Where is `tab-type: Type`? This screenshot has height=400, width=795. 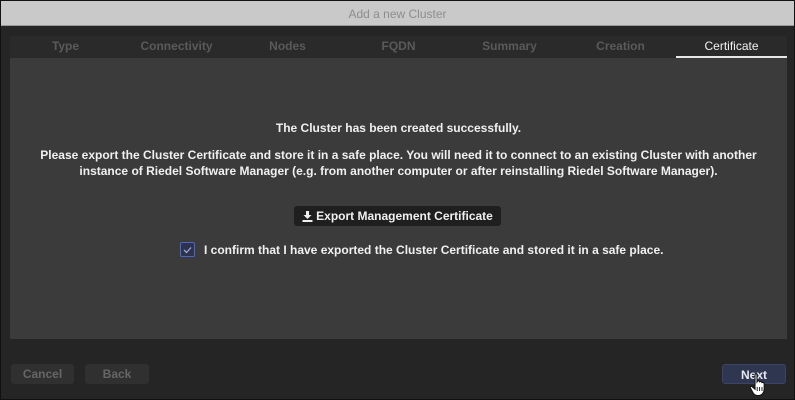
tab-type: Type is located at coordinates (65, 47).